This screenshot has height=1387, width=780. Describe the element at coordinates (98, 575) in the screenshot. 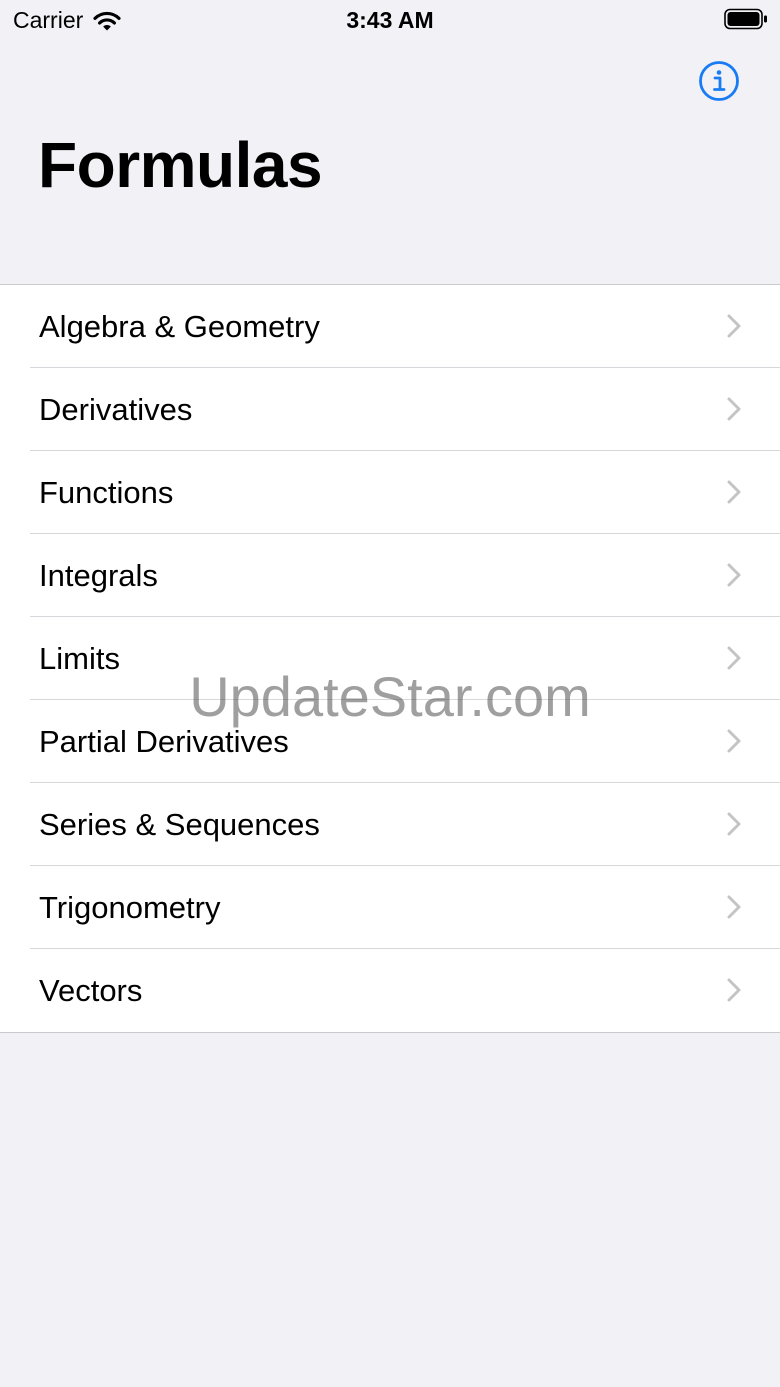

I see `list-item-label: Integrals` at that location.